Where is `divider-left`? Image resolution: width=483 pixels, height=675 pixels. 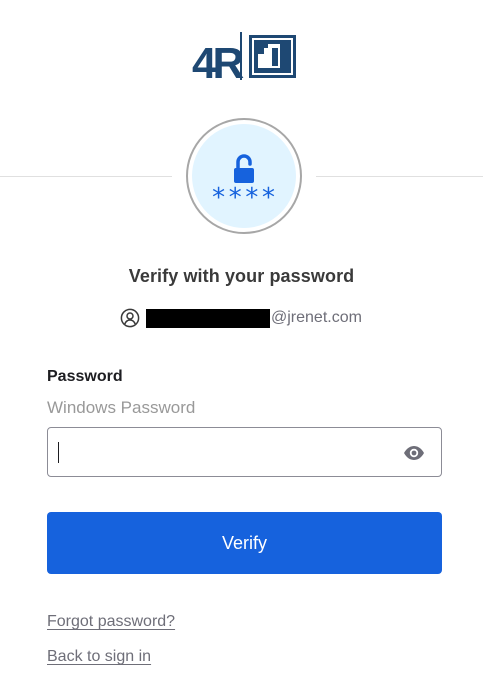
divider-left is located at coordinates (86, 176).